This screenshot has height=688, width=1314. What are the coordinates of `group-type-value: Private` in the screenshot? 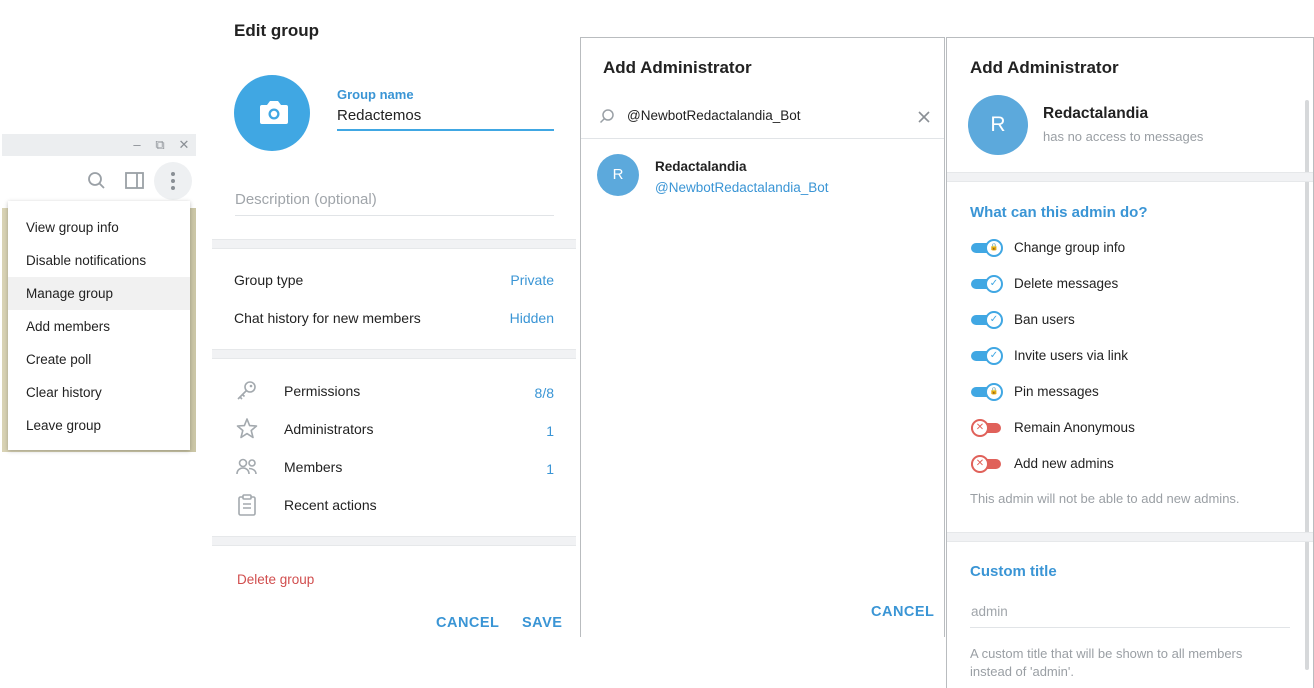 It's located at (532, 280).